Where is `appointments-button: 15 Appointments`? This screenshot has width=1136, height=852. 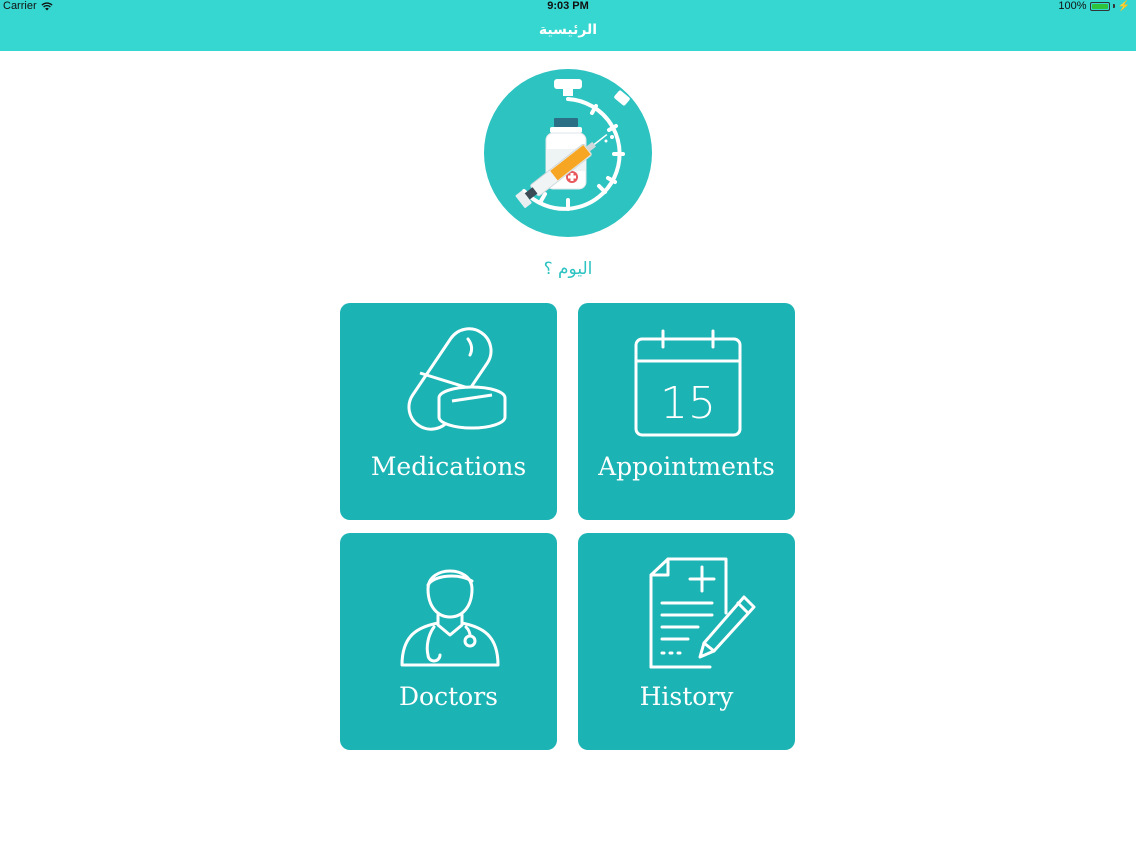 appointments-button: 15 Appointments is located at coordinates (686, 411).